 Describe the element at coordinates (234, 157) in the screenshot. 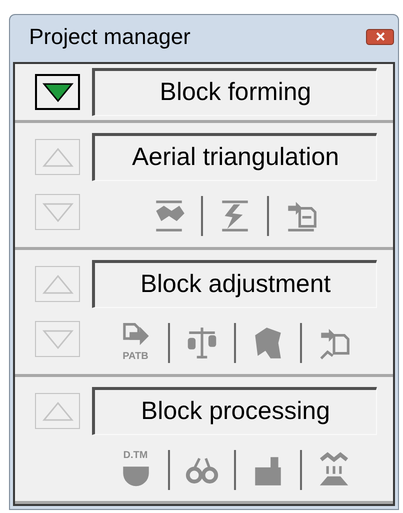

I see `step-button: Aerial triangulation` at that location.